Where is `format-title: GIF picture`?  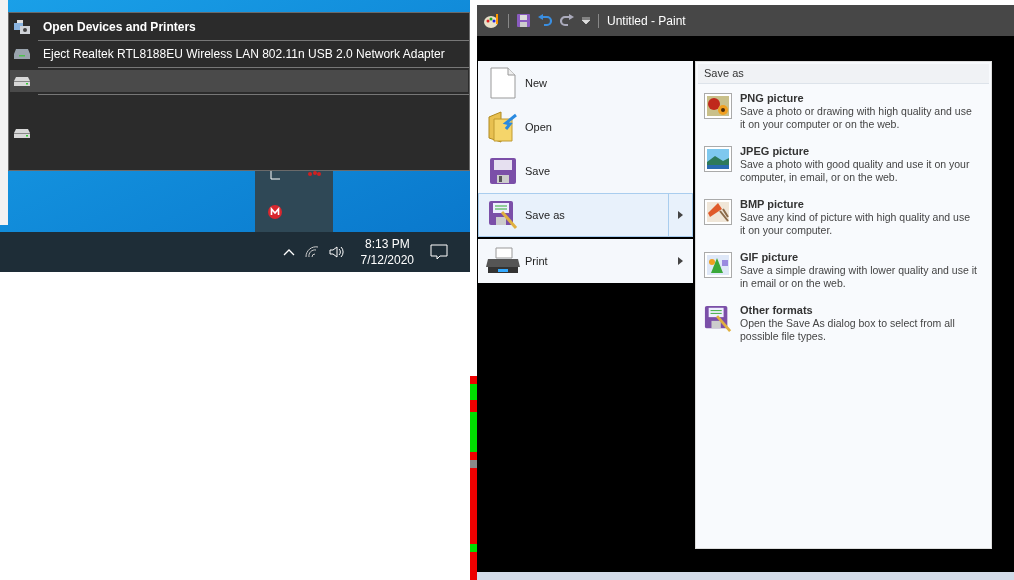
format-title: GIF picture is located at coordinates (770, 257).